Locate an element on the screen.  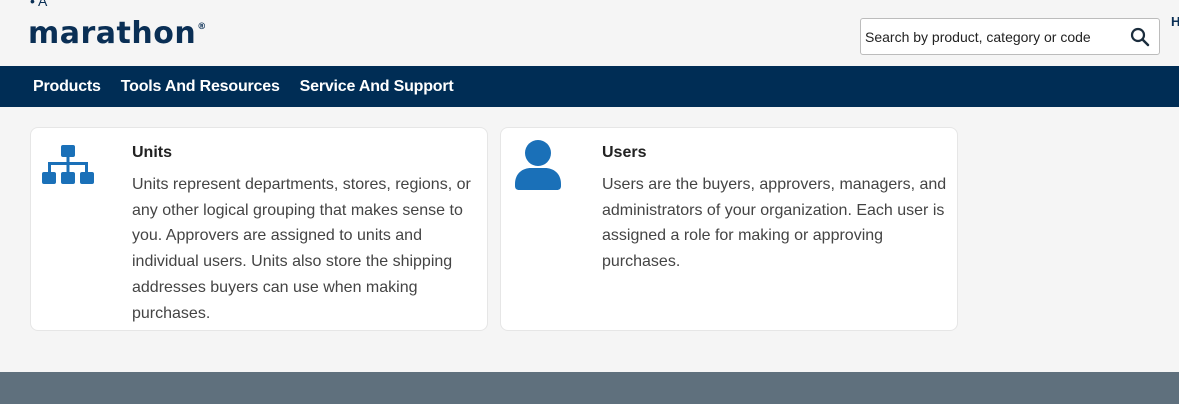
org-chart-icon is located at coordinates (68, 168).